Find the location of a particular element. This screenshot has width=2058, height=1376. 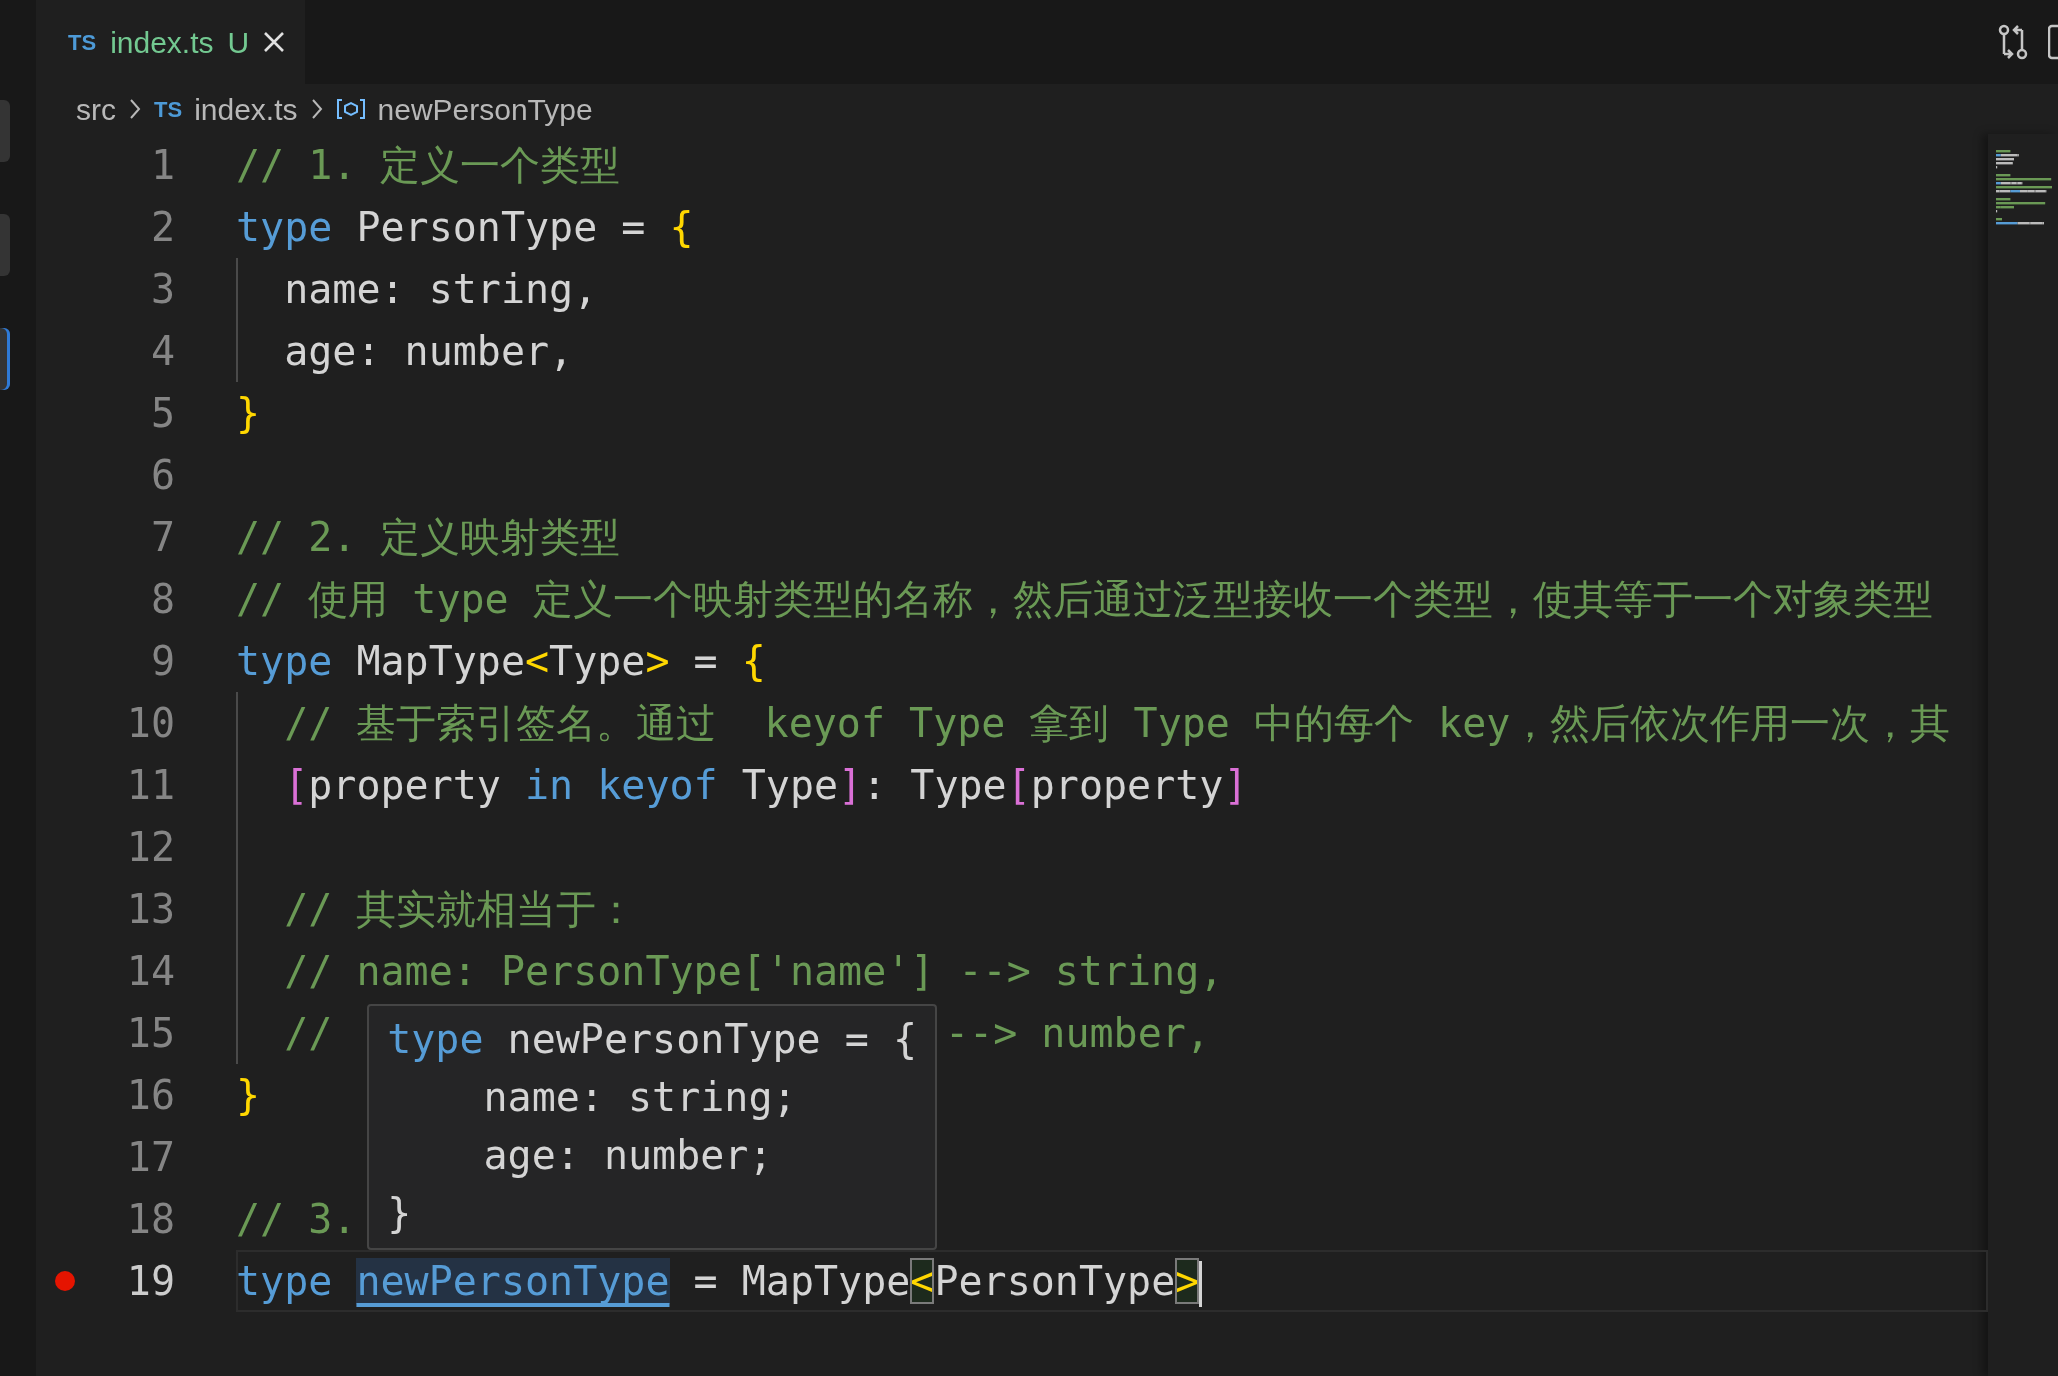

code-token: name: string, is located at coordinates (440, 289).